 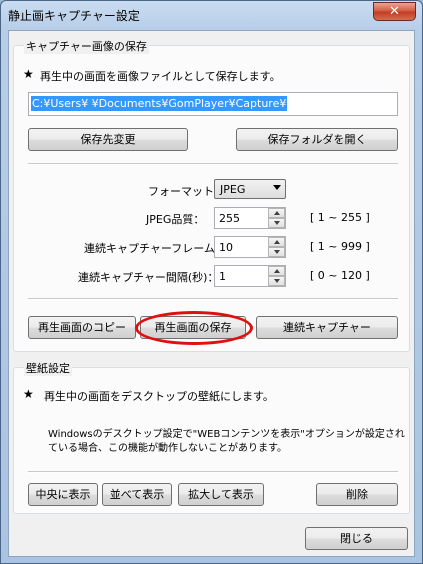 I want to click on wallpaper-divider, so click(x=213, y=472).